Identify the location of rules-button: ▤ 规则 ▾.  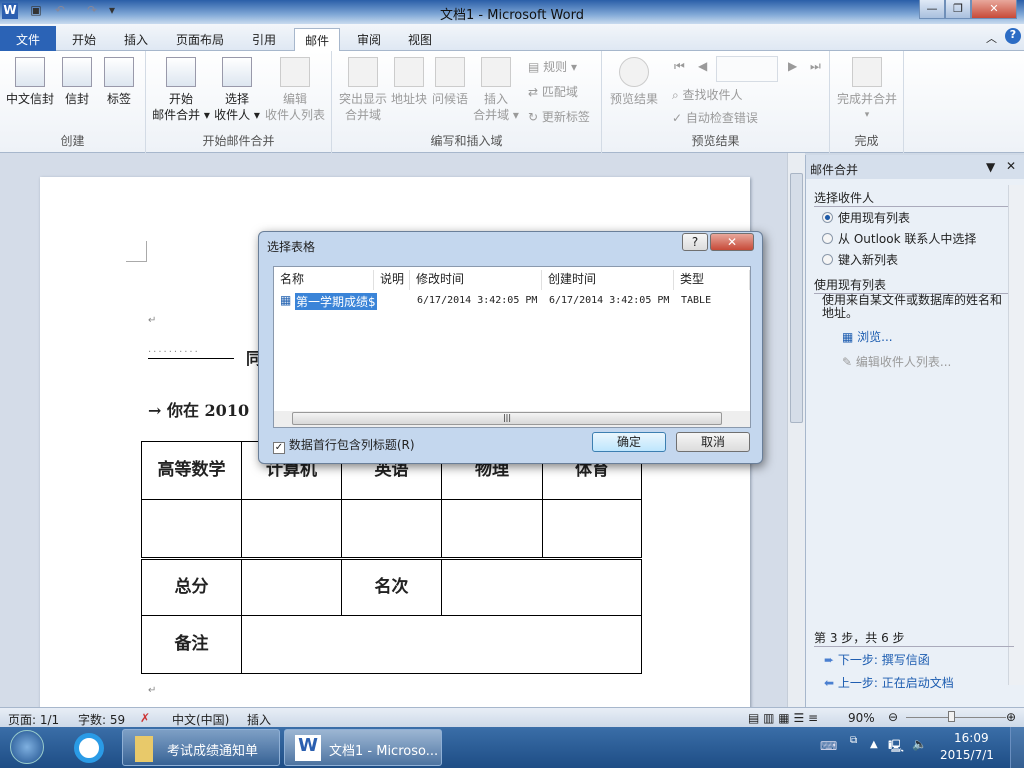
(552, 67).